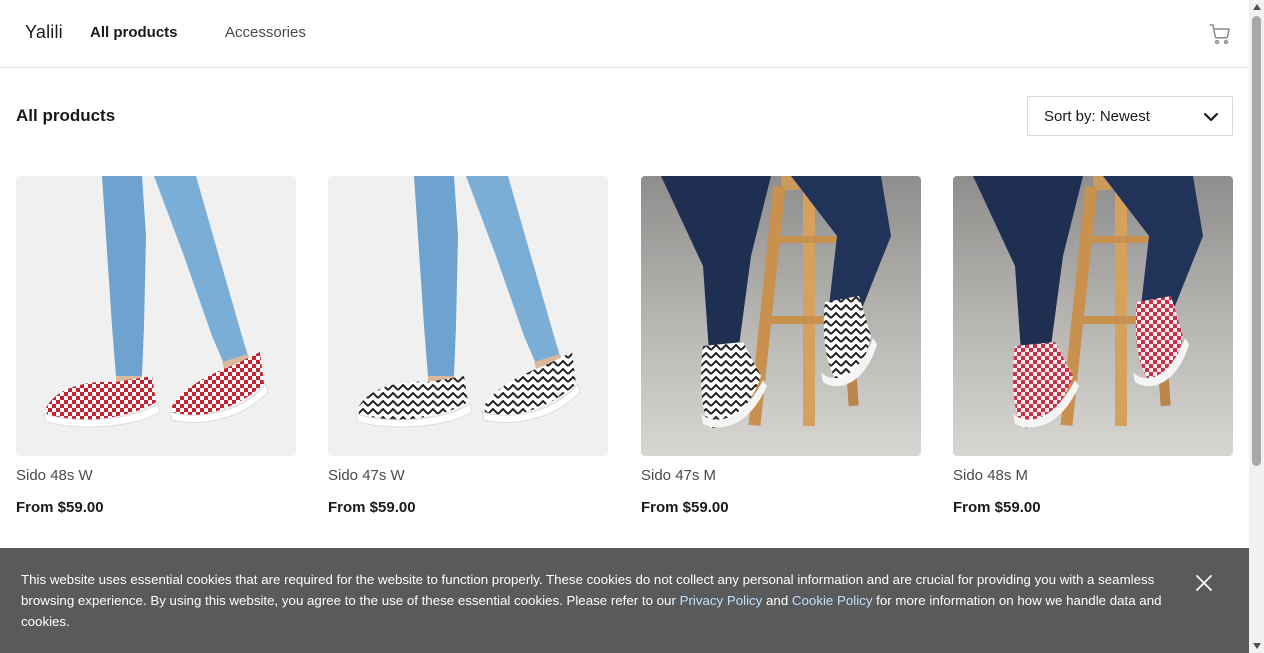  What do you see at coordinates (781, 476) in the screenshot?
I see `product-name: Sido 47s M` at bounding box center [781, 476].